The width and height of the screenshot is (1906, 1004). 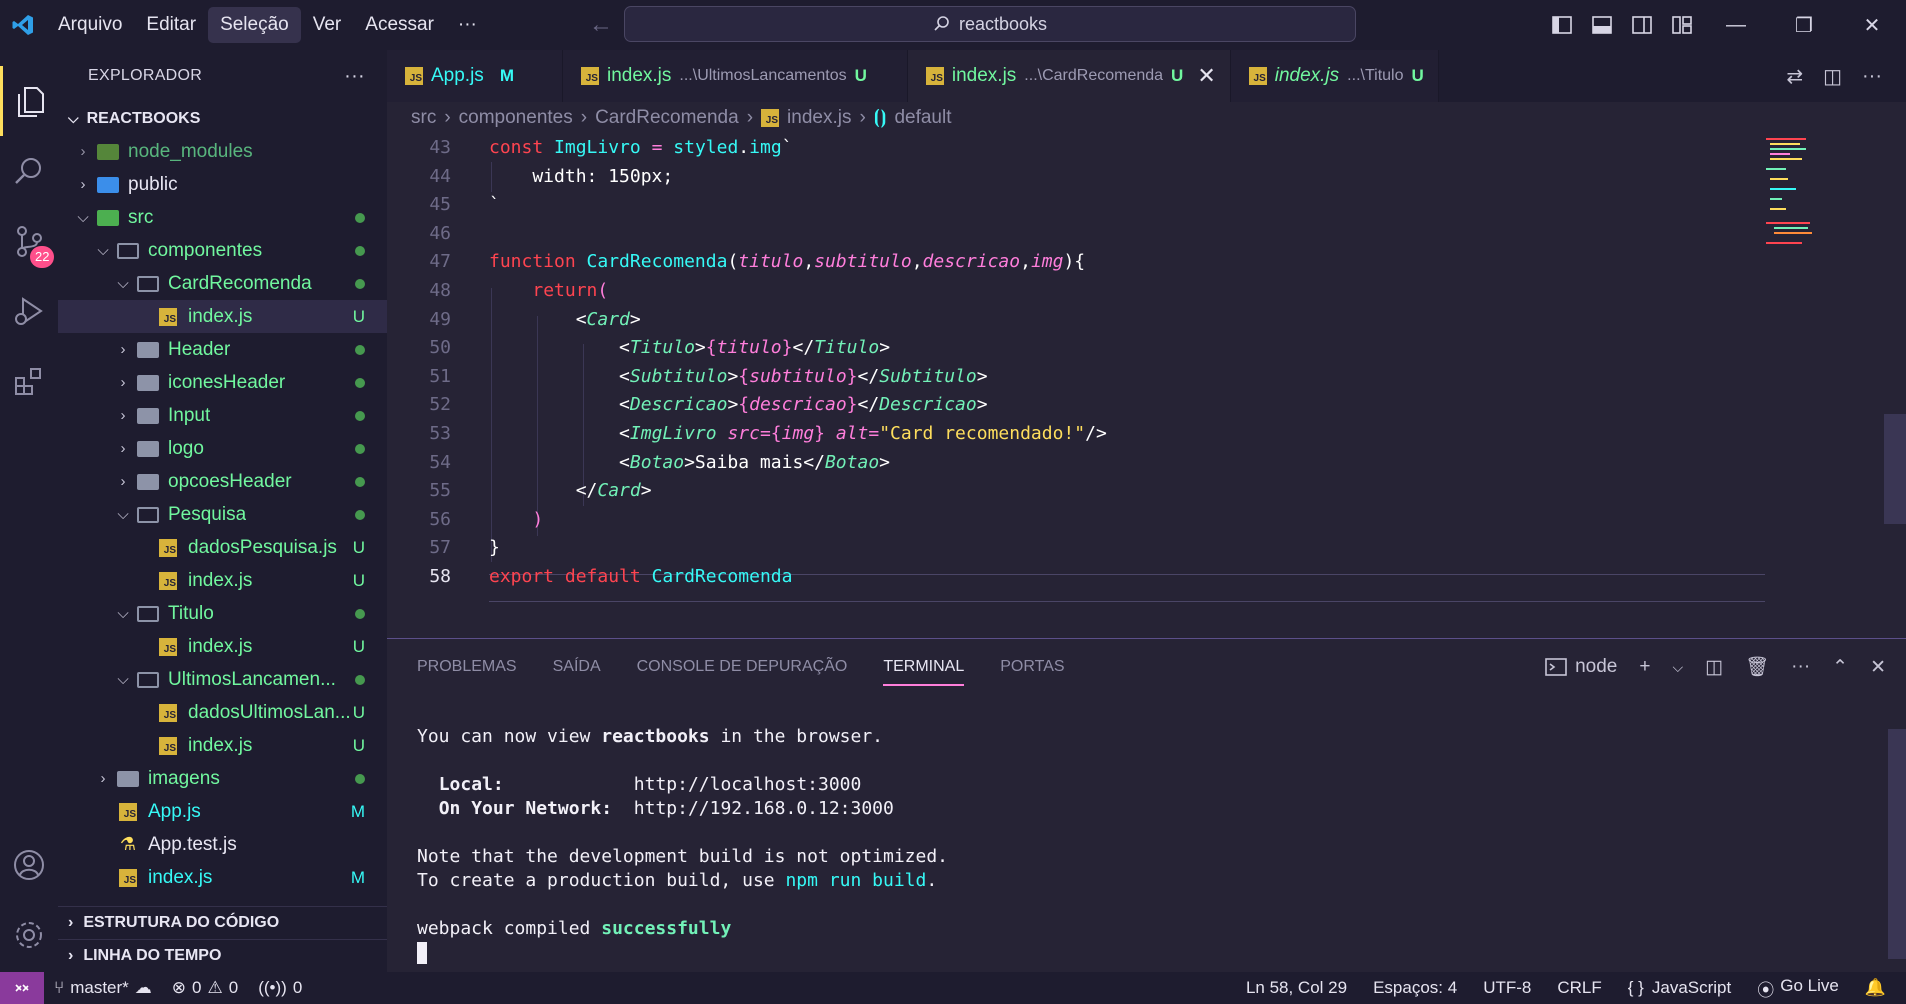 I want to click on timeline-section: › LINHA DO TEMPO, so click(x=222, y=955).